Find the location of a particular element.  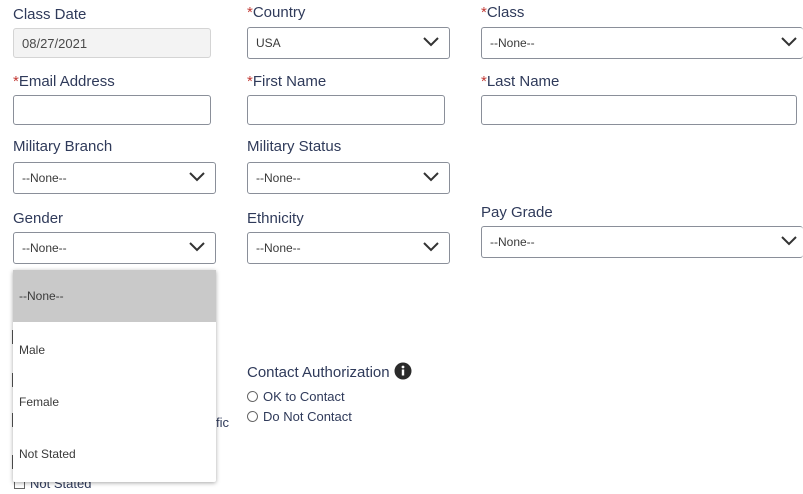

class-date-field: 08/27/2021 is located at coordinates (112, 43).